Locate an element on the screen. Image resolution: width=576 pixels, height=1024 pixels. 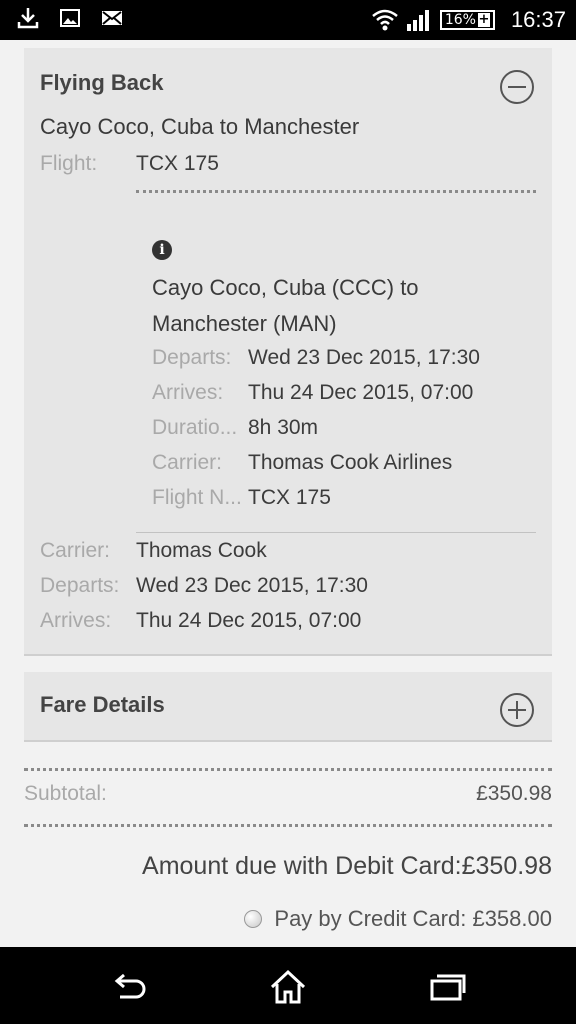
recent-apps-icon is located at coordinates (448, 987).